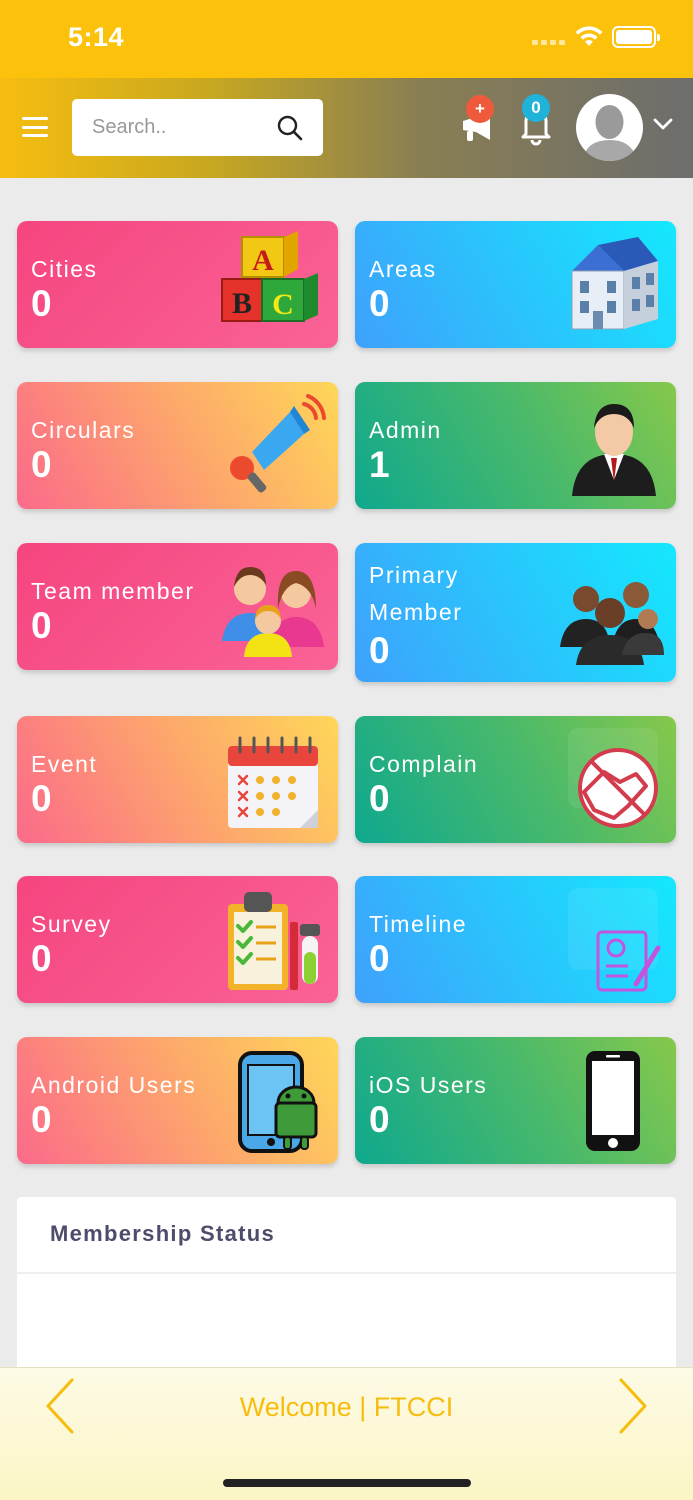 The height and width of the screenshot is (1500, 693). Describe the element at coordinates (283, 304) in the screenshot. I see `svg-text: C` at that location.